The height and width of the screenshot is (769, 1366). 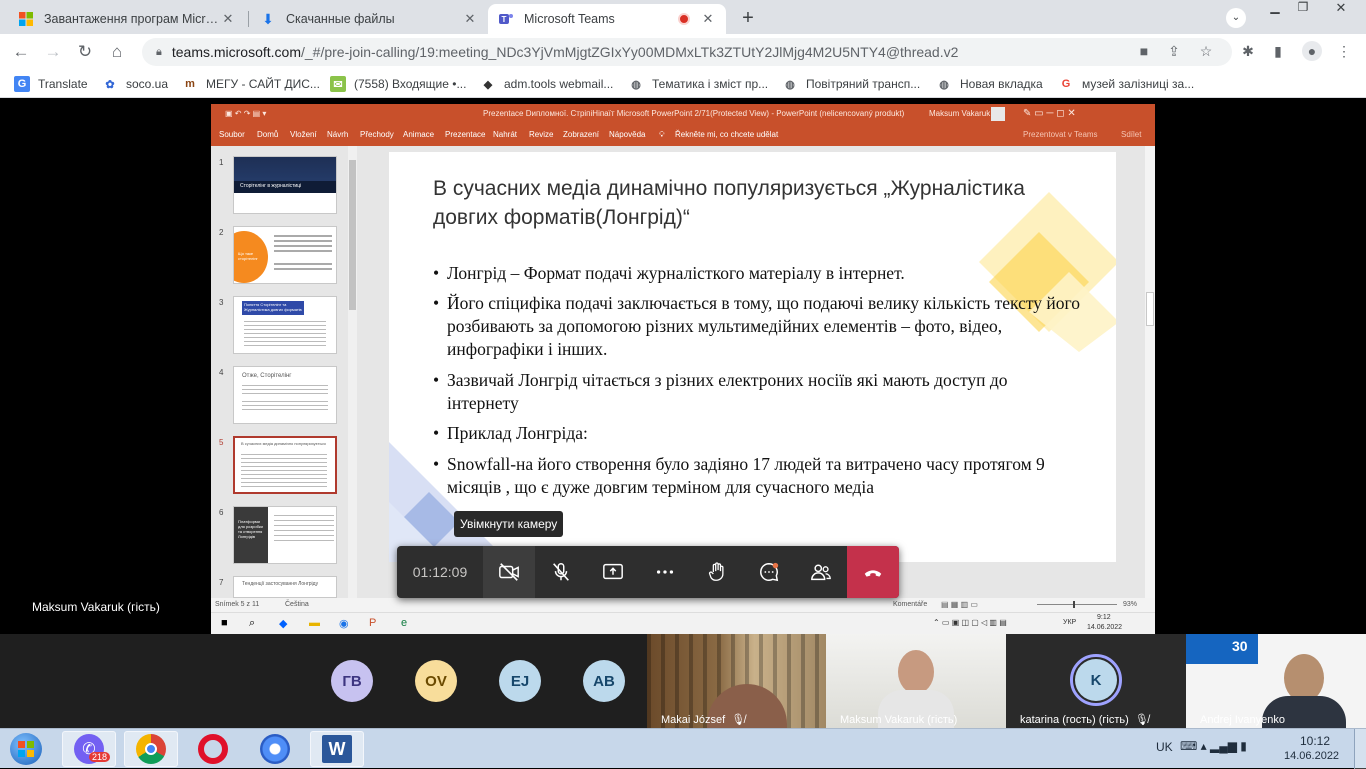 I want to click on ribbon-tab-transitions: Přechody, so click(x=377, y=134).